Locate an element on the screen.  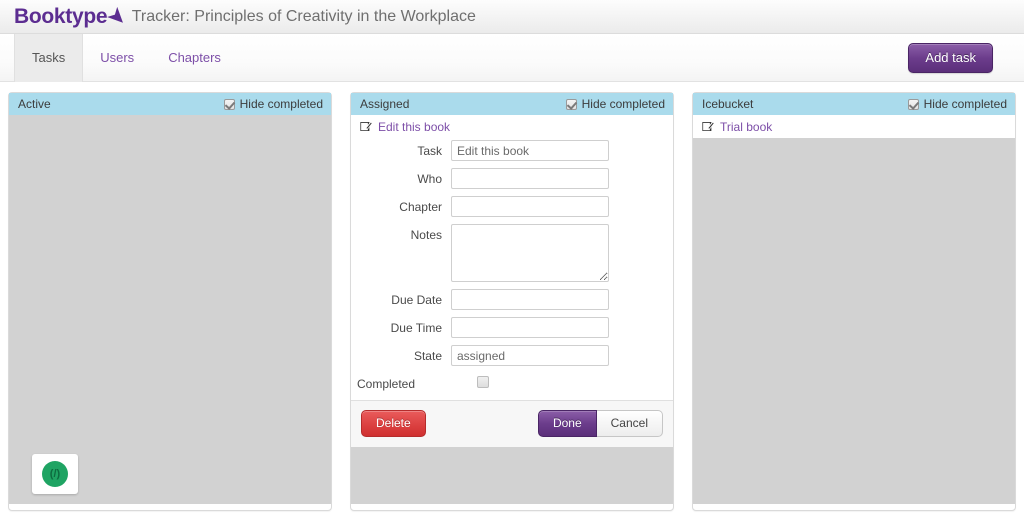
input-due-date is located at coordinates (530, 299).